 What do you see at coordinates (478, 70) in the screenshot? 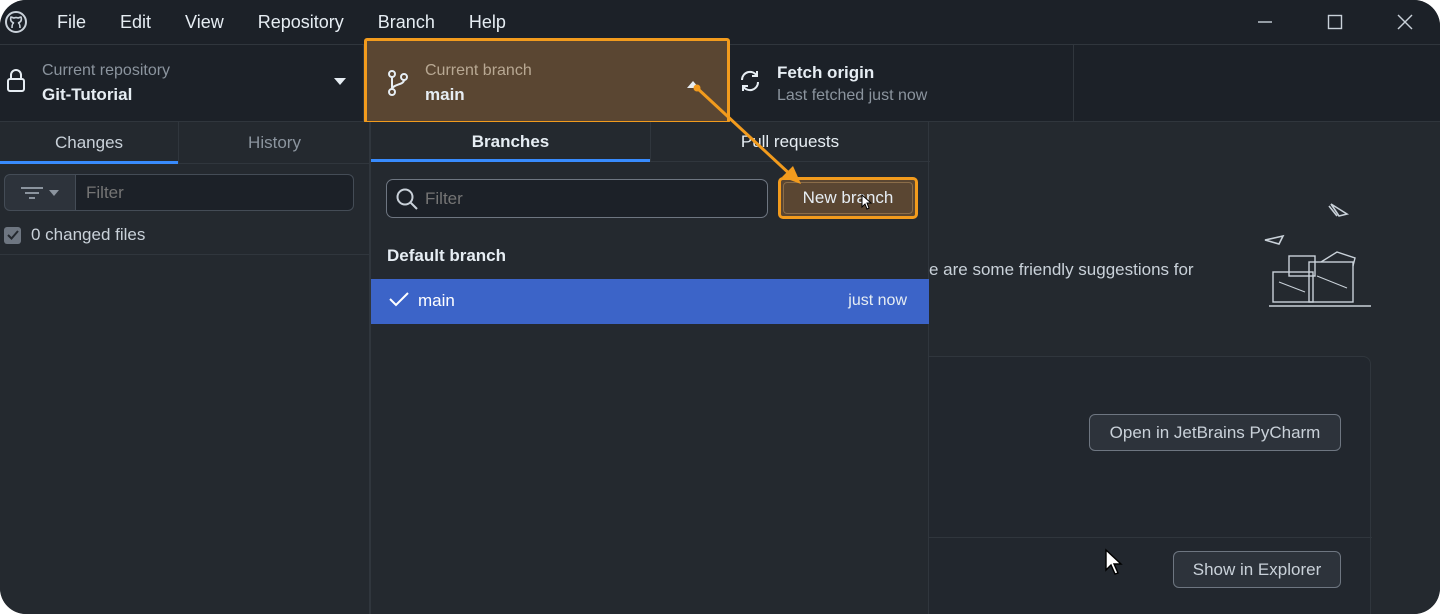
I see `current-branch-label: Current branch` at bounding box center [478, 70].